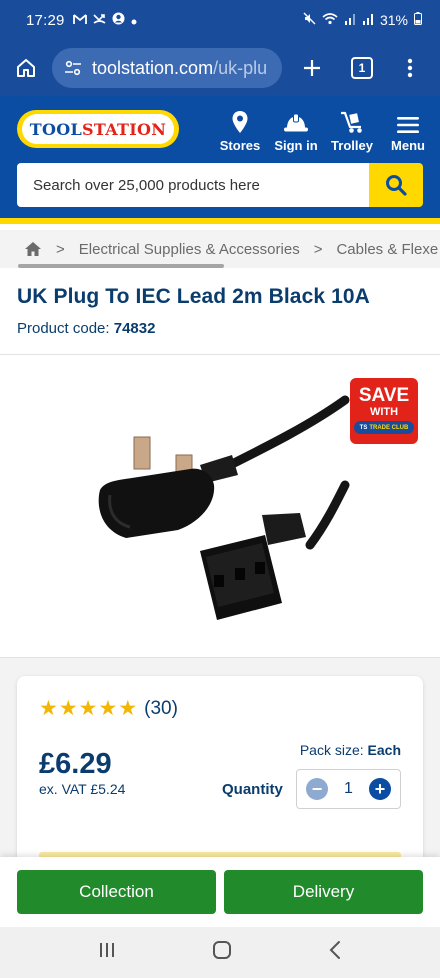 The height and width of the screenshot is (978, 440). Describe the element at coordinates (134, 328) in the screenshot. I see `product-code-value: 74832` at that location.